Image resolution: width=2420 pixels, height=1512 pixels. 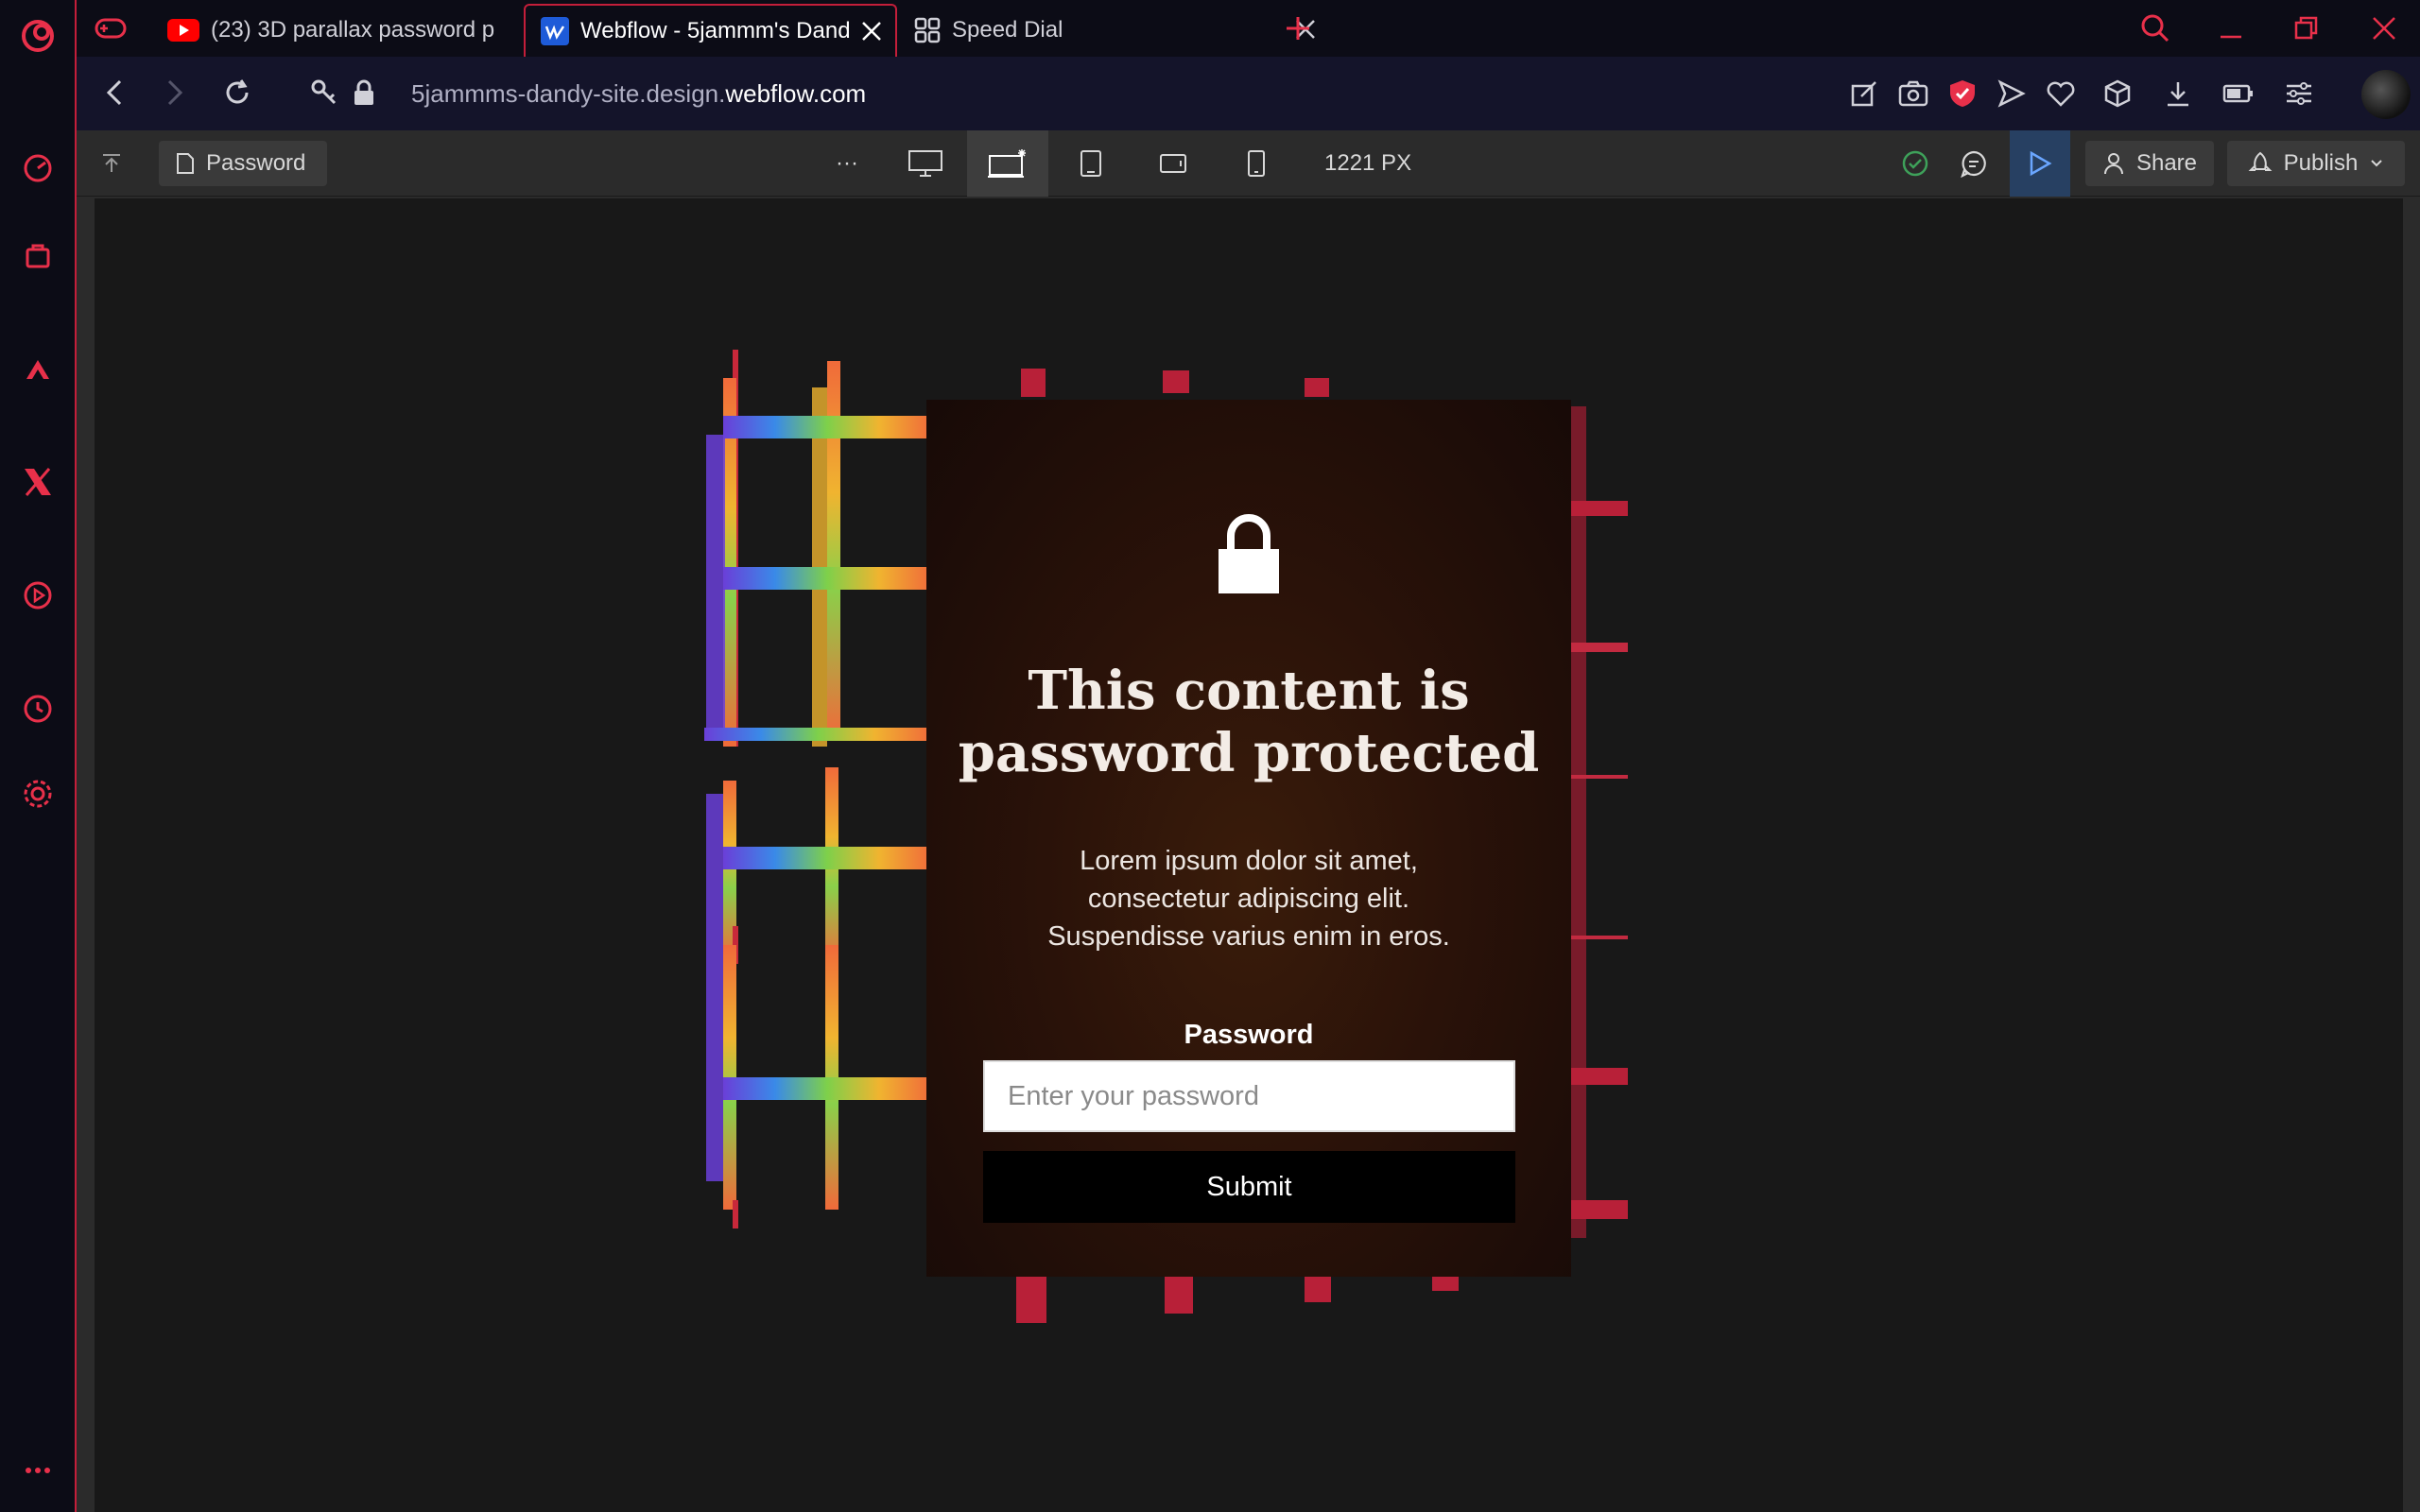 What do you see at coordinates (1173, 163) in the screenshot?
I see `breakpoint-landscape-icon` at bounding box center [1173, 163].